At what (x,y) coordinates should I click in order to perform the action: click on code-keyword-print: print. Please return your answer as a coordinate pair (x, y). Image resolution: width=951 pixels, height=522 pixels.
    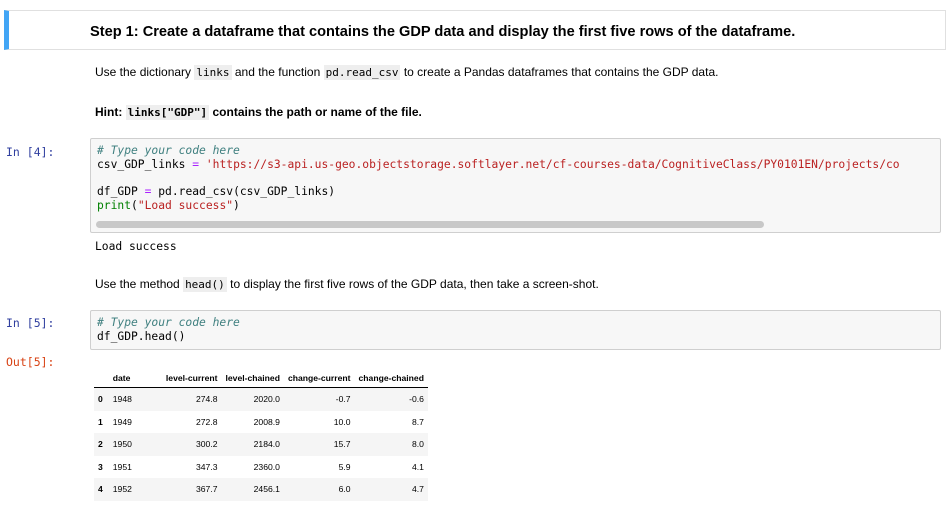
    Looking at the image, I should click on (114, 205).